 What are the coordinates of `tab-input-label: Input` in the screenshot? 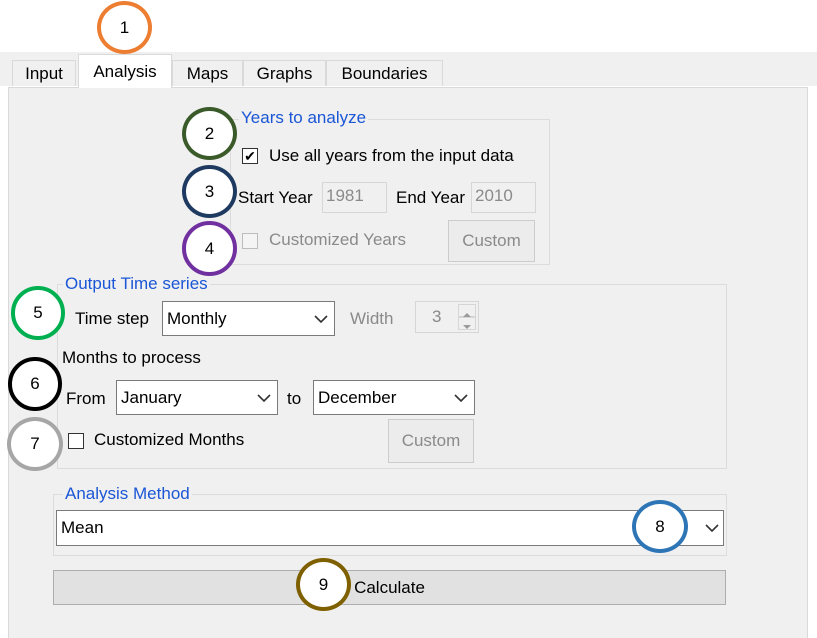 It's located at (44, 73).